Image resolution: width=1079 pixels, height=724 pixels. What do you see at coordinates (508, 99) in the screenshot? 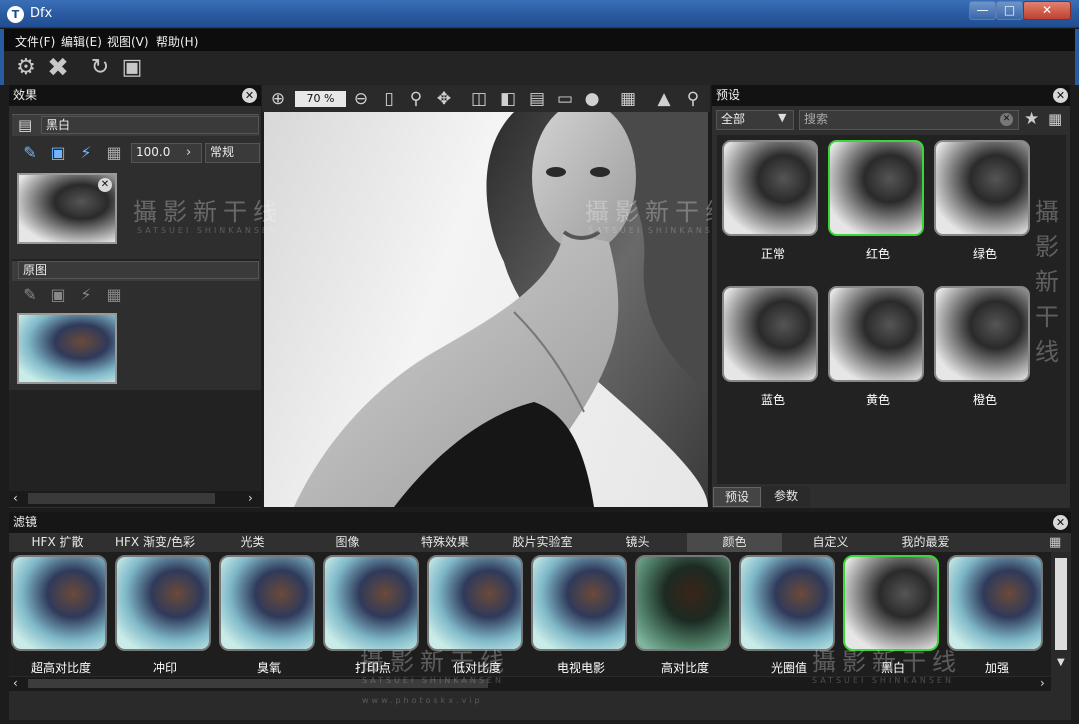
I see `split-compare-icon: ◧` at bounding box center [508, 99].